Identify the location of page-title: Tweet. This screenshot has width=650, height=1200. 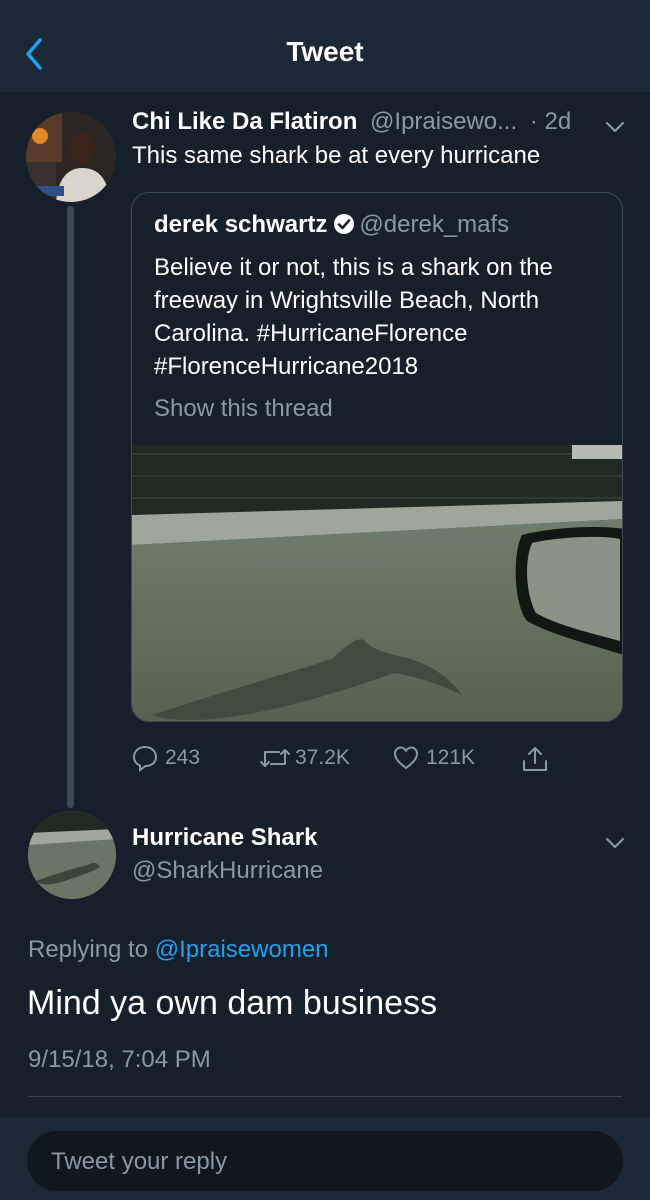
(325, 51).